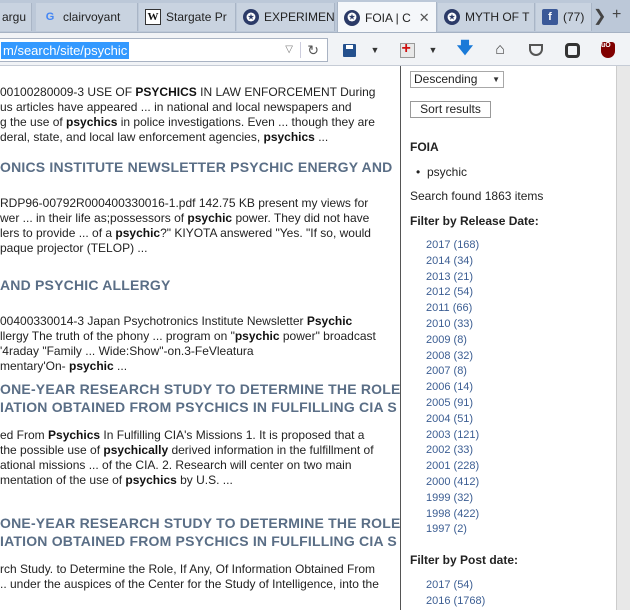 The height and width of the screenshot is (610, 630). I want to click on date-filter-link: 2017 (54), so click(455, 586).